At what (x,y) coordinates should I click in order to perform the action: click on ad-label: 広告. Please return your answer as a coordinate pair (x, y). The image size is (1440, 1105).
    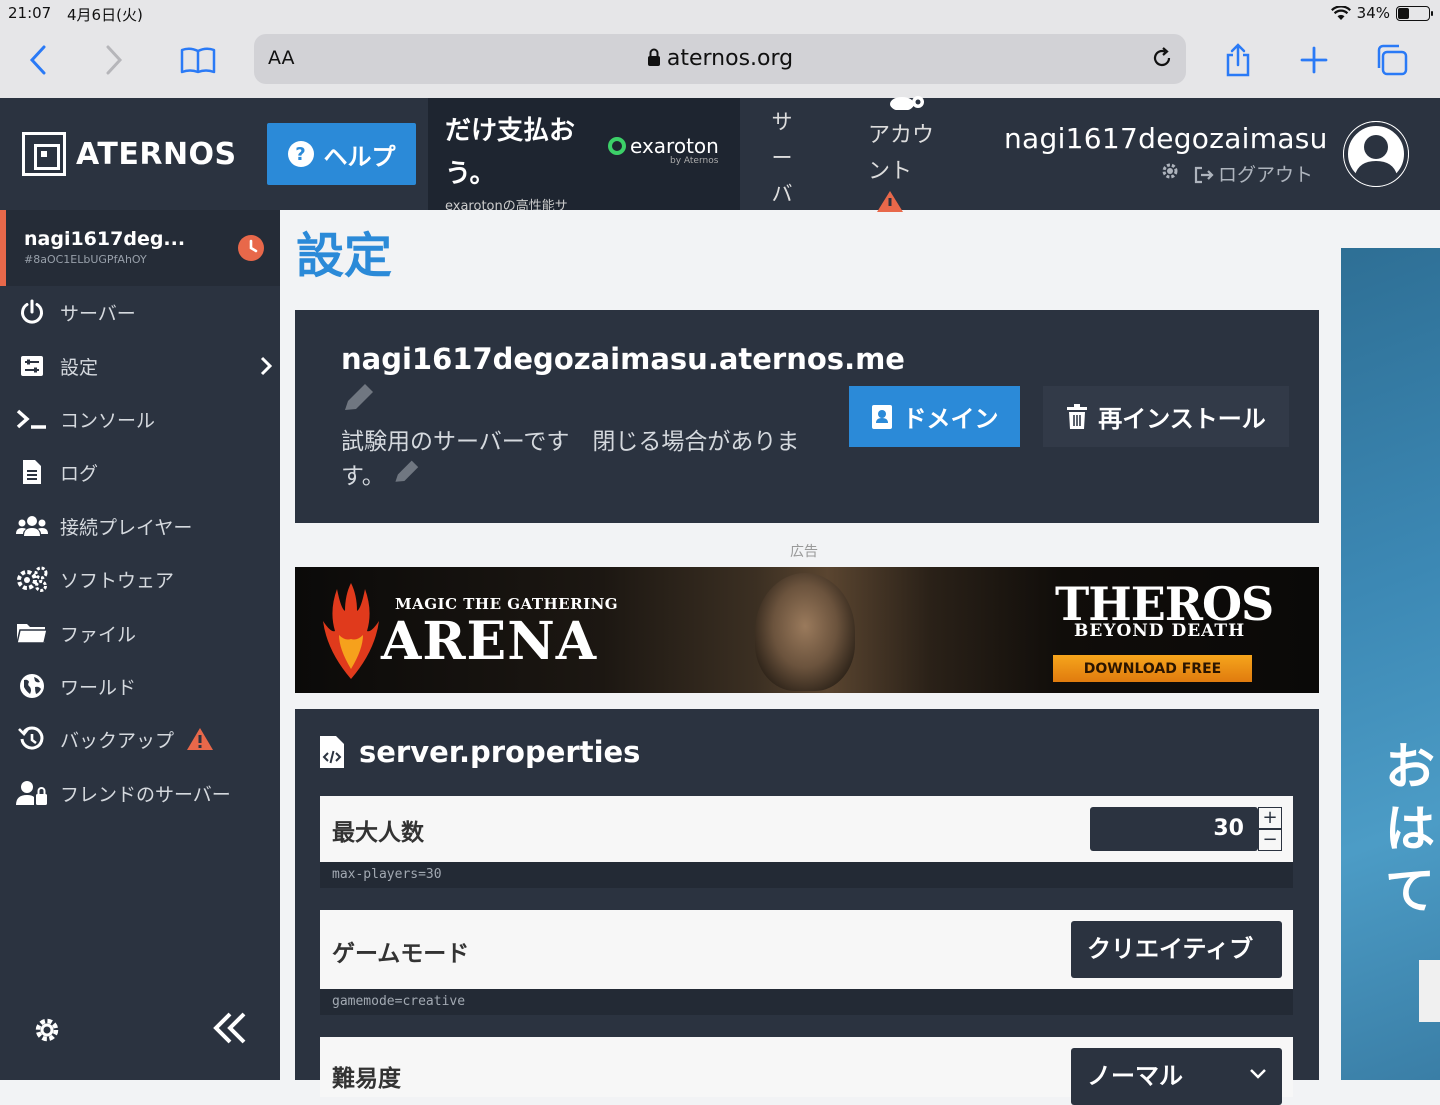
    Looking at the image, I should click on (804, 552).